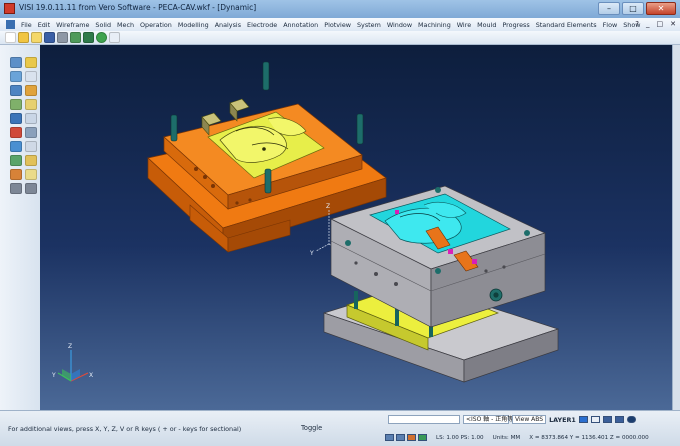 This screenshot has height=446, width=680. Describe the element at coordinates (673, 24) in the screenshot. I see `mdi-close-button: ✕` at that location.